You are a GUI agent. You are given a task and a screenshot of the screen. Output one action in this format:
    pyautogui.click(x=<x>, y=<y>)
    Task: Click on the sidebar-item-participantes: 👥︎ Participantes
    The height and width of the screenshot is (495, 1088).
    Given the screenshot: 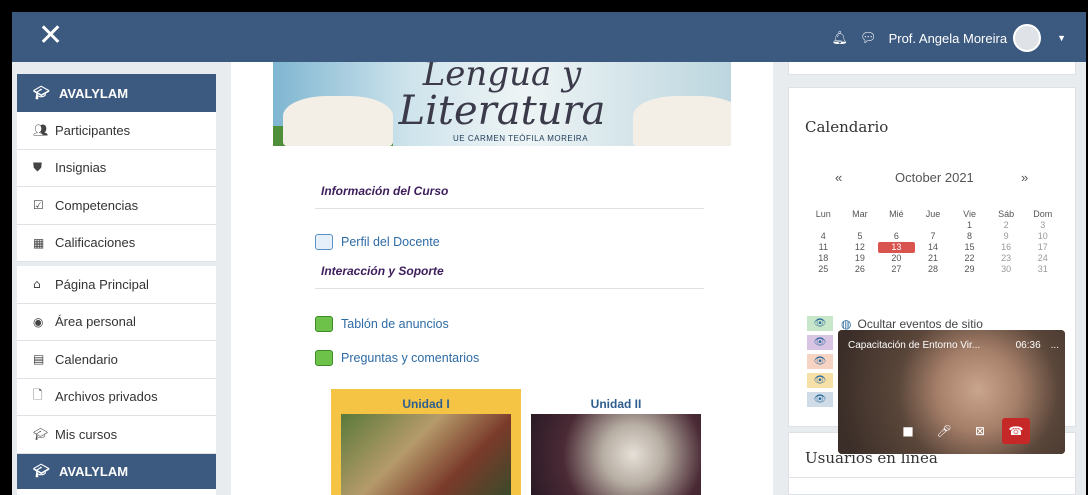 What is the action you would take?
    pyautogui.click(x=116, y=131)
    